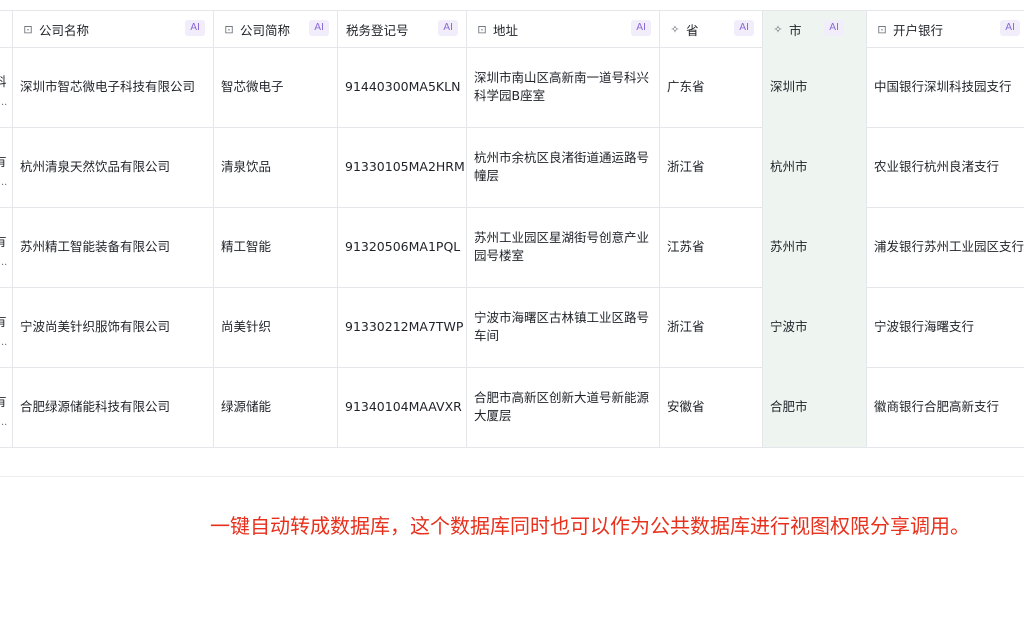 The image size is (1024, 632). I want to click on column-label: 公司名称, so click(64, 30).